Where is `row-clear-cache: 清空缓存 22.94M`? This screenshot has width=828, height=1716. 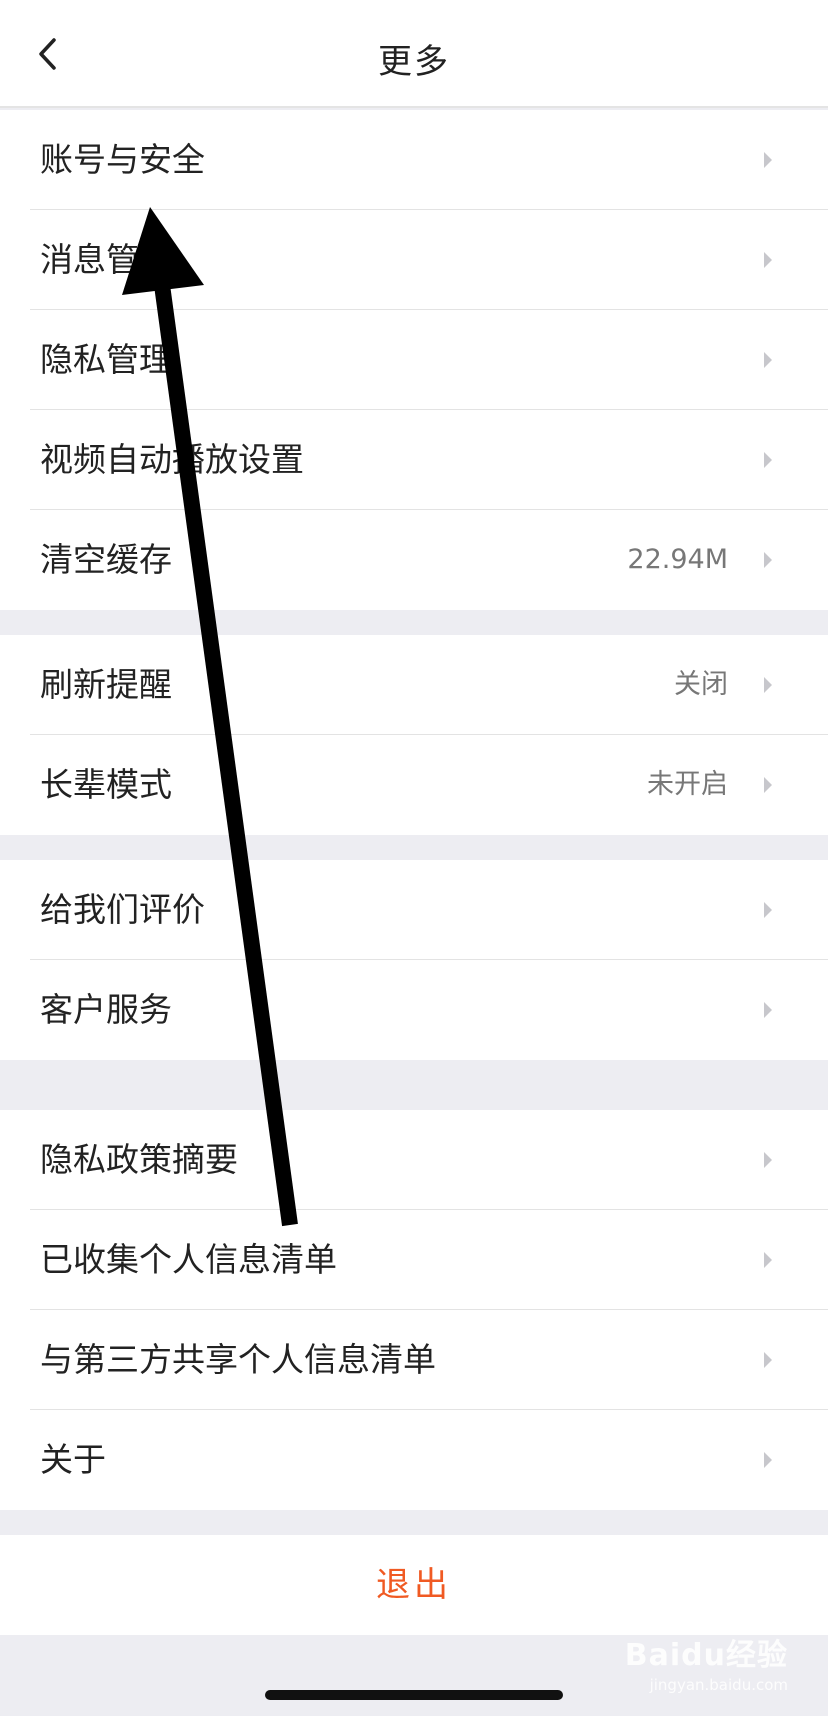 row-clear-cache: 清空缓存 22.94M is located at coordinates (414, 560).